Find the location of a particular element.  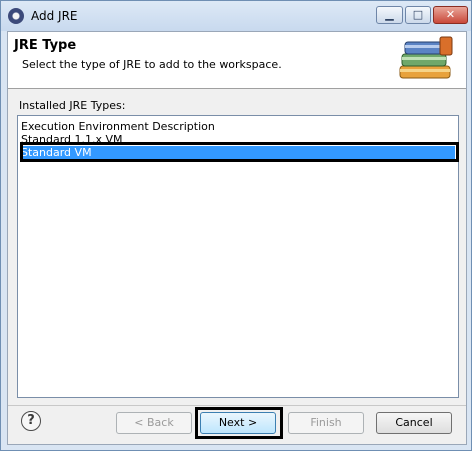

installed-jre-types-label: Installed JRE Types: is located at coordinates (72, 105).